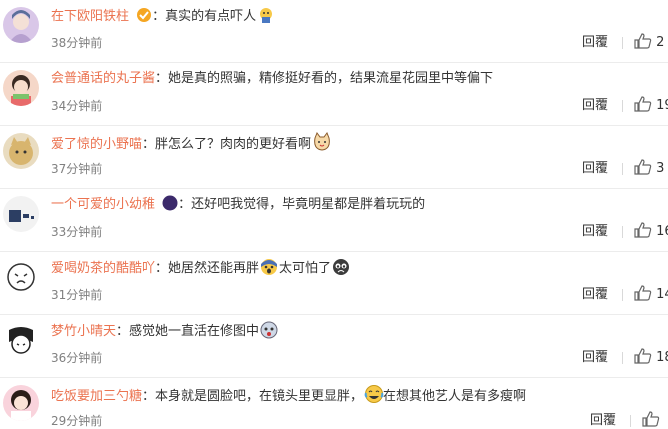  Describe the element at coordinates (259, 396) in the screenshot. I see `comment-text: 本身就是圆脸吧，在镜头里更显胖，` at that location.